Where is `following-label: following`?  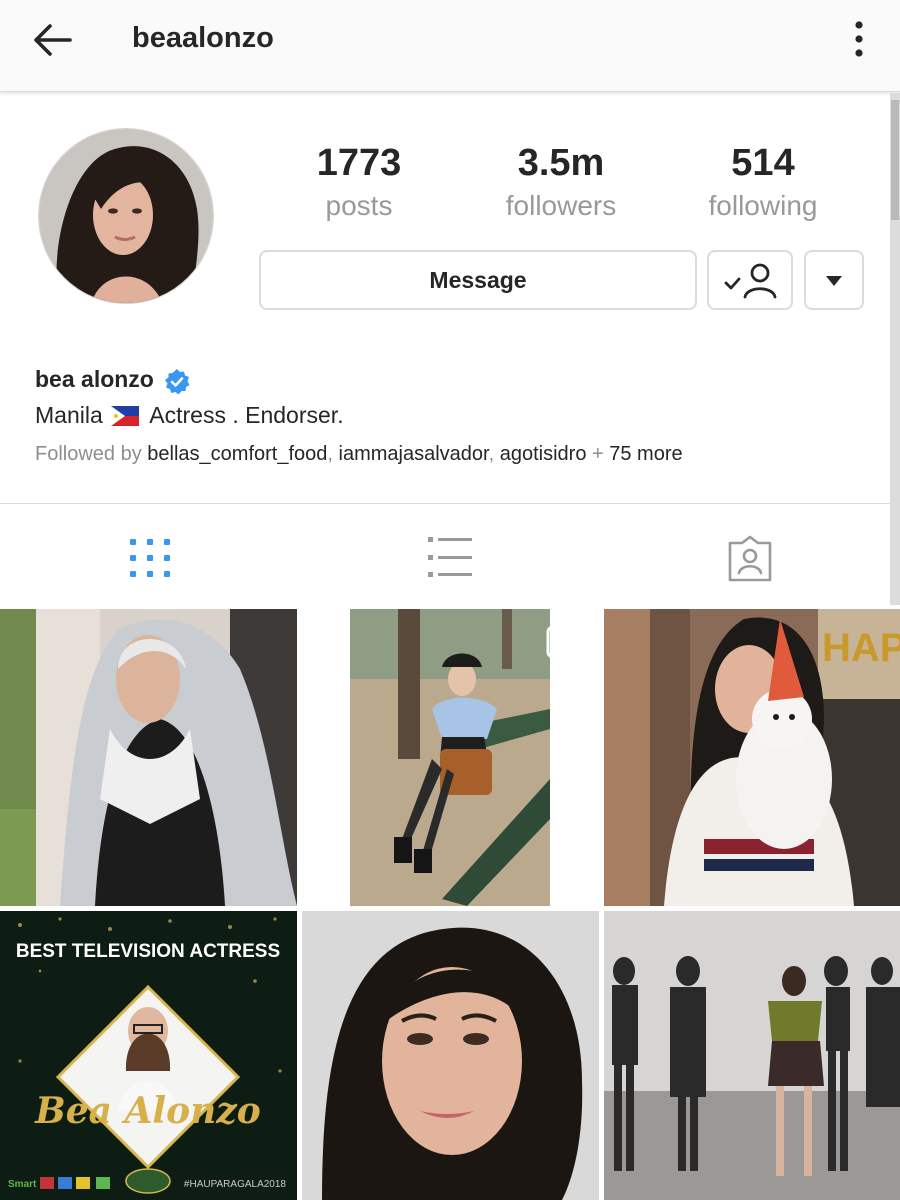 following-label: following is located at coordinates (763, 205).